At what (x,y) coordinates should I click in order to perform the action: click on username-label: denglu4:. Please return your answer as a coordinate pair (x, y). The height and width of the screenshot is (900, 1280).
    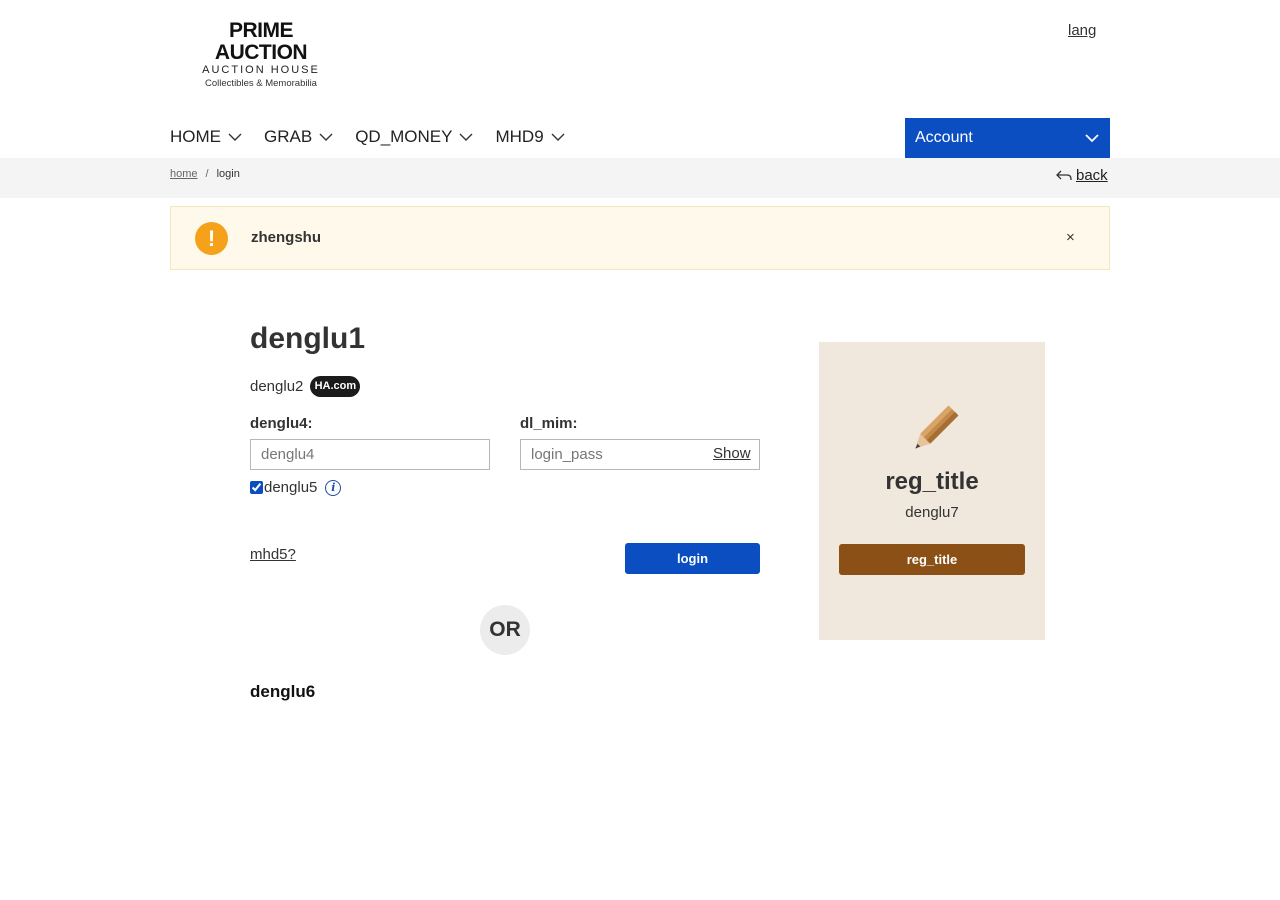
    Looking at the image, I should click on (281, 423).